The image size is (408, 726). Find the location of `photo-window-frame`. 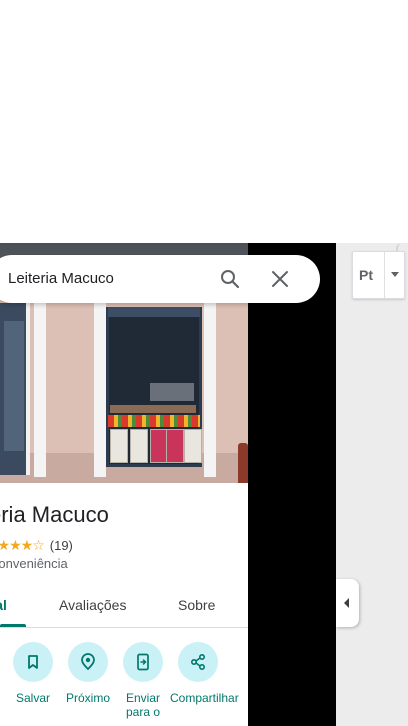

photo-window-frame is located at coordinates (154, 312).